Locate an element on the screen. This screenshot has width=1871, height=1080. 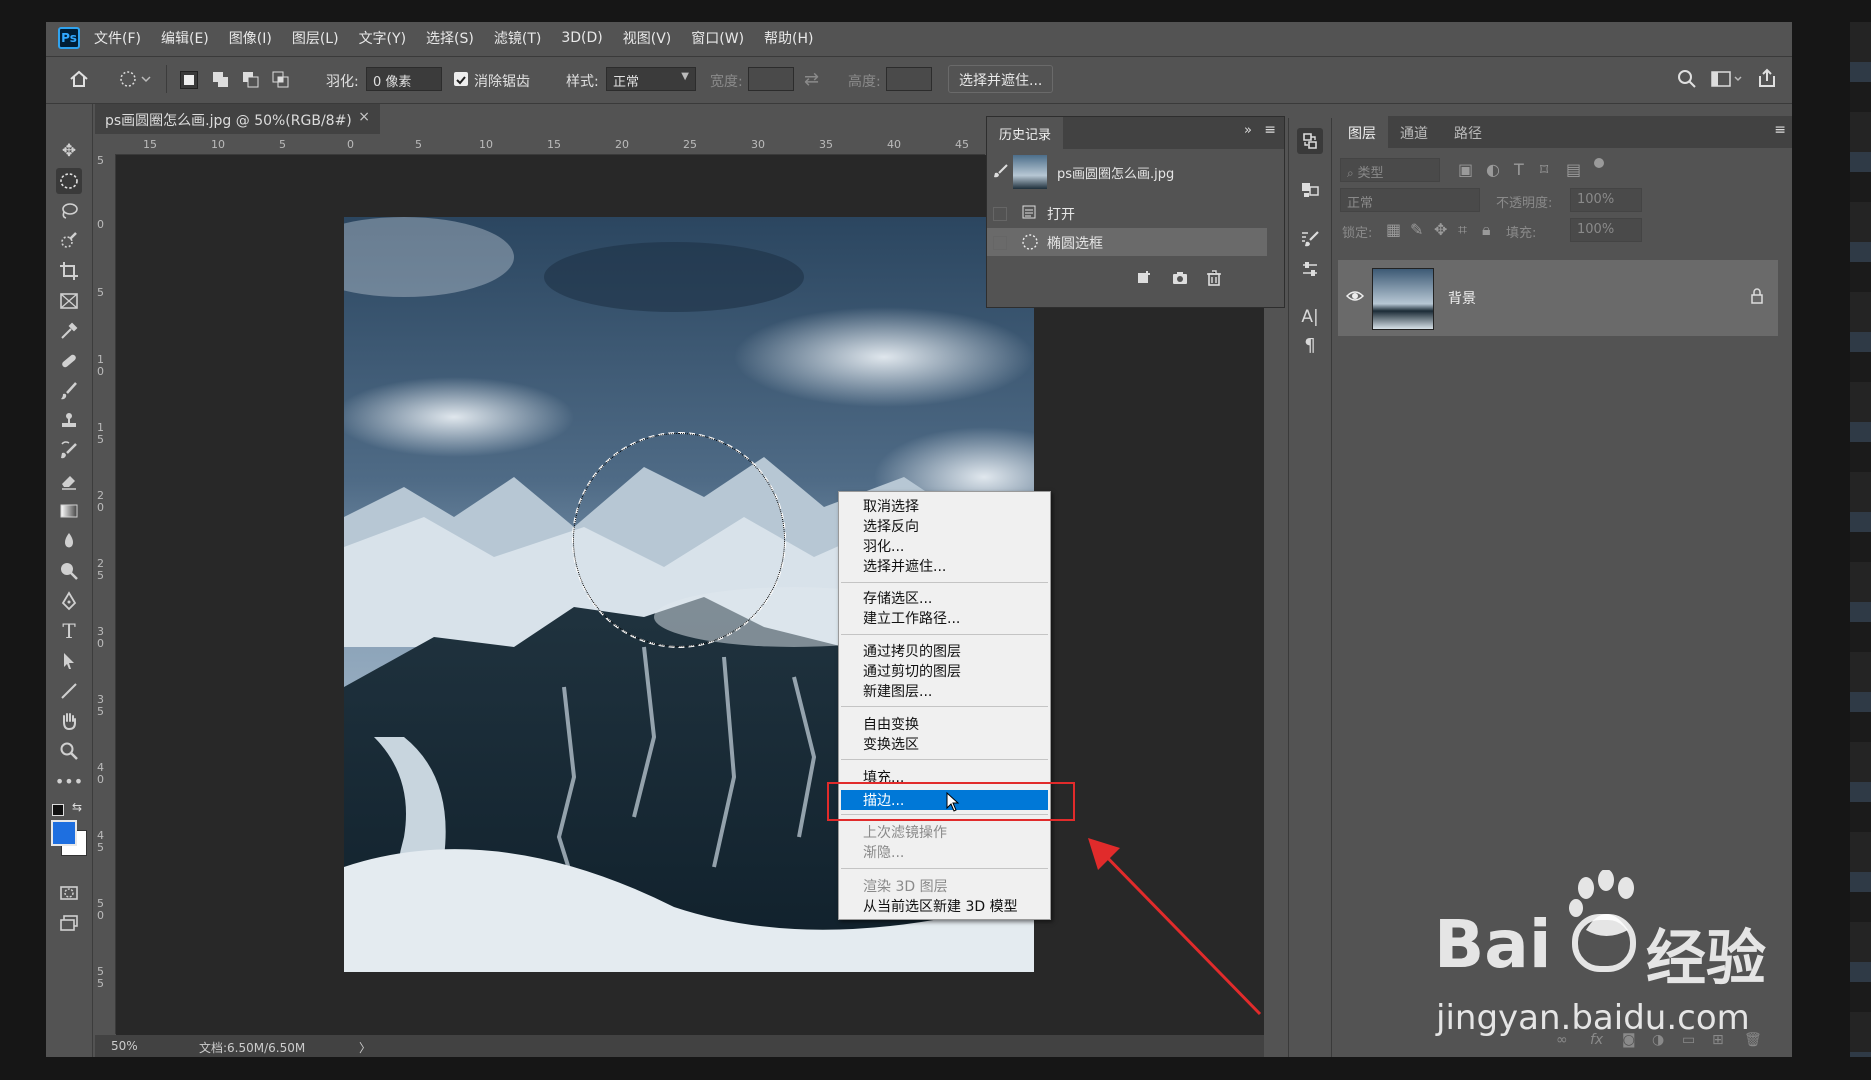
style-select: 正常 ▼ is located at coordinates (651, 79).